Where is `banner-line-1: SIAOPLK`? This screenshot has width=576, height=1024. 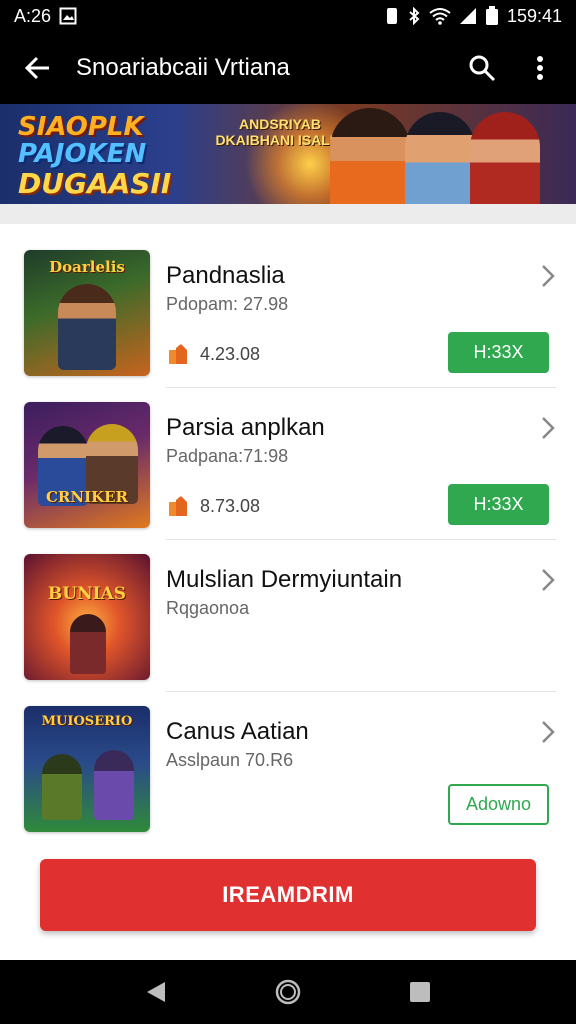 banner-line-1: SIAOPLK is located at coordinates (81, 127).